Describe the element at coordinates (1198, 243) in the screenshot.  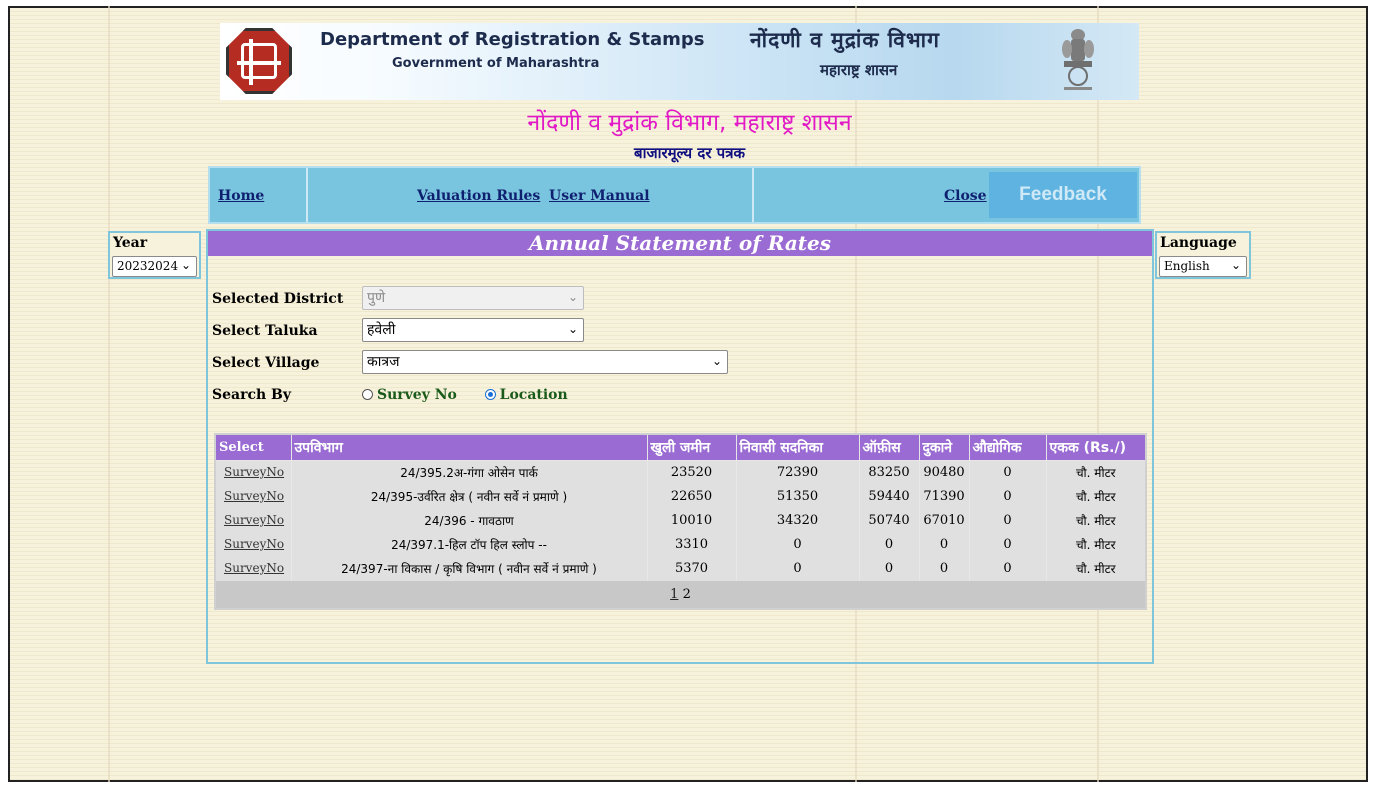
I see `language-label: Language` at that location.